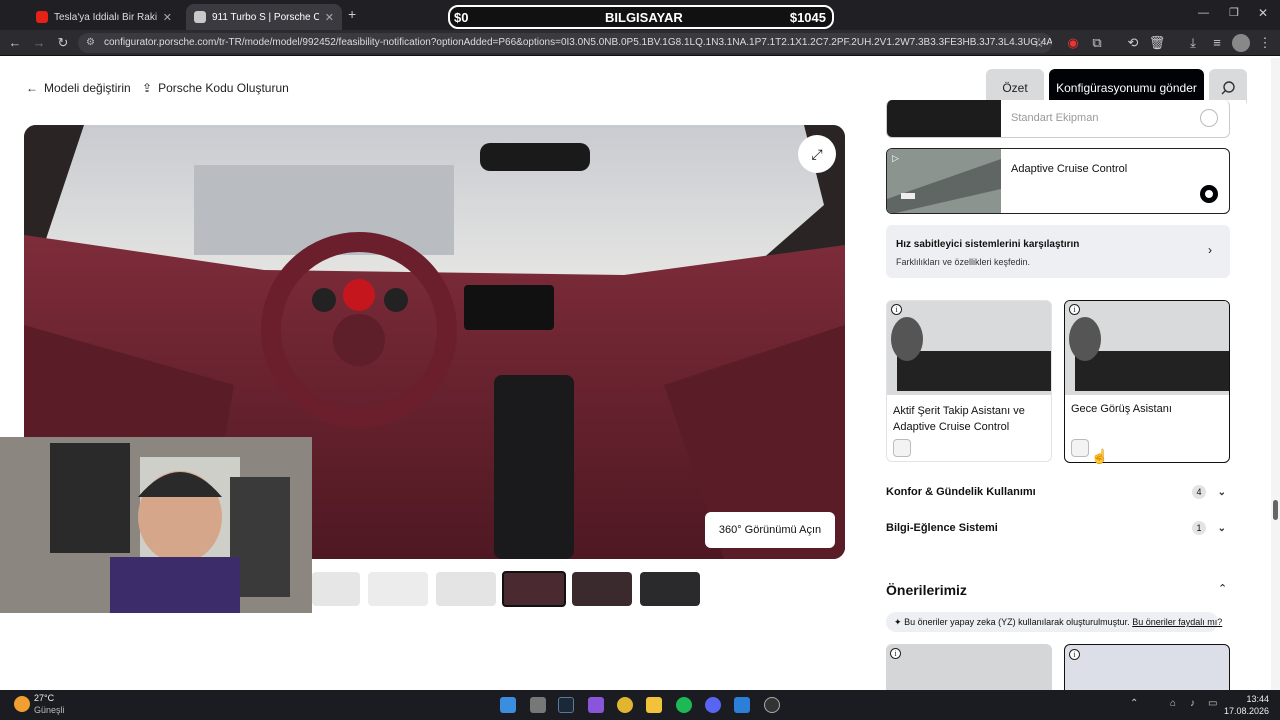 This screenshot has height=720, width=1280. What do you see at coordinates (15, 43) in the screenshot?
I see `back-icon: ←` at bounding box center [15, 43].